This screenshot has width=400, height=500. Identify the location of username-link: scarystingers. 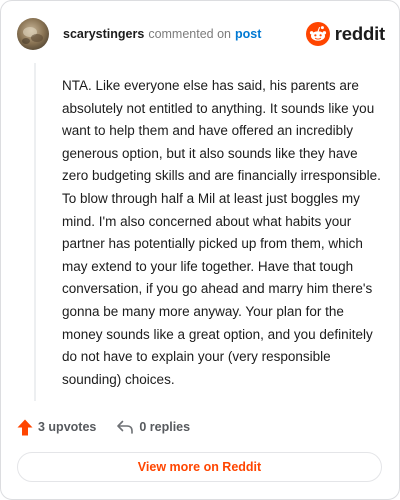
(103, 34).